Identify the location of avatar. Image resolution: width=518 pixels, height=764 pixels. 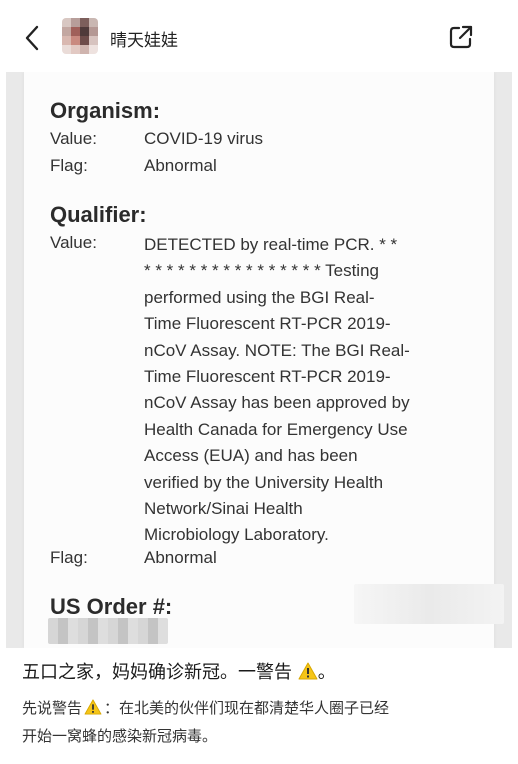
(80, 36).